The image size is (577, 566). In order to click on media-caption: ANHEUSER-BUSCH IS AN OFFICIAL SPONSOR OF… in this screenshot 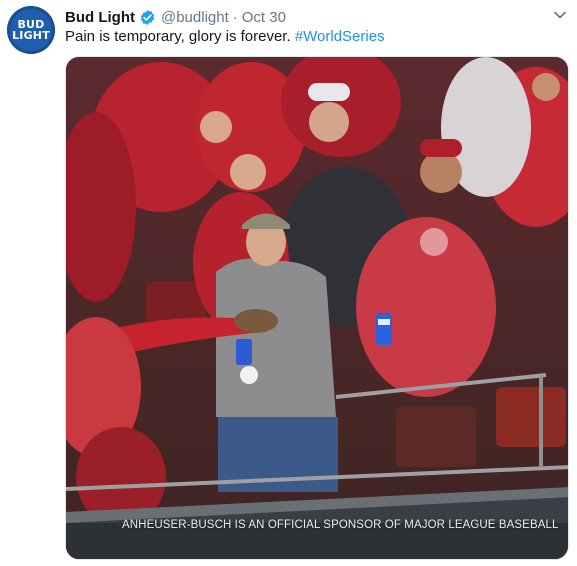, I will do `click(340, 525)`.